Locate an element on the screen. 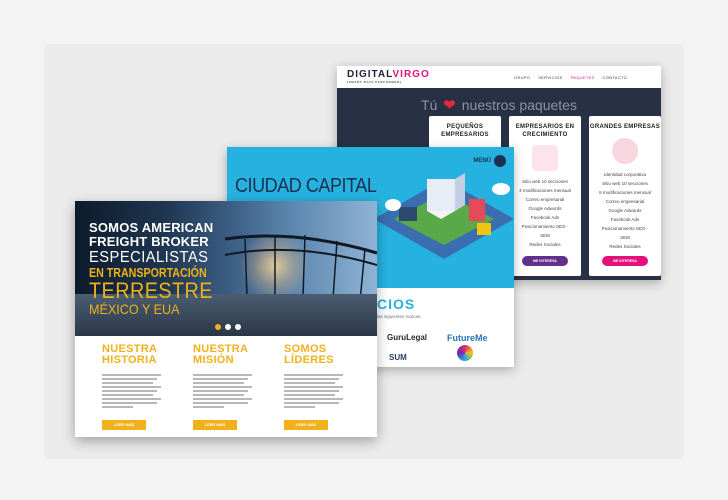  package-title: GRANDES EMPRESAS is located at coordinates (625, 127).